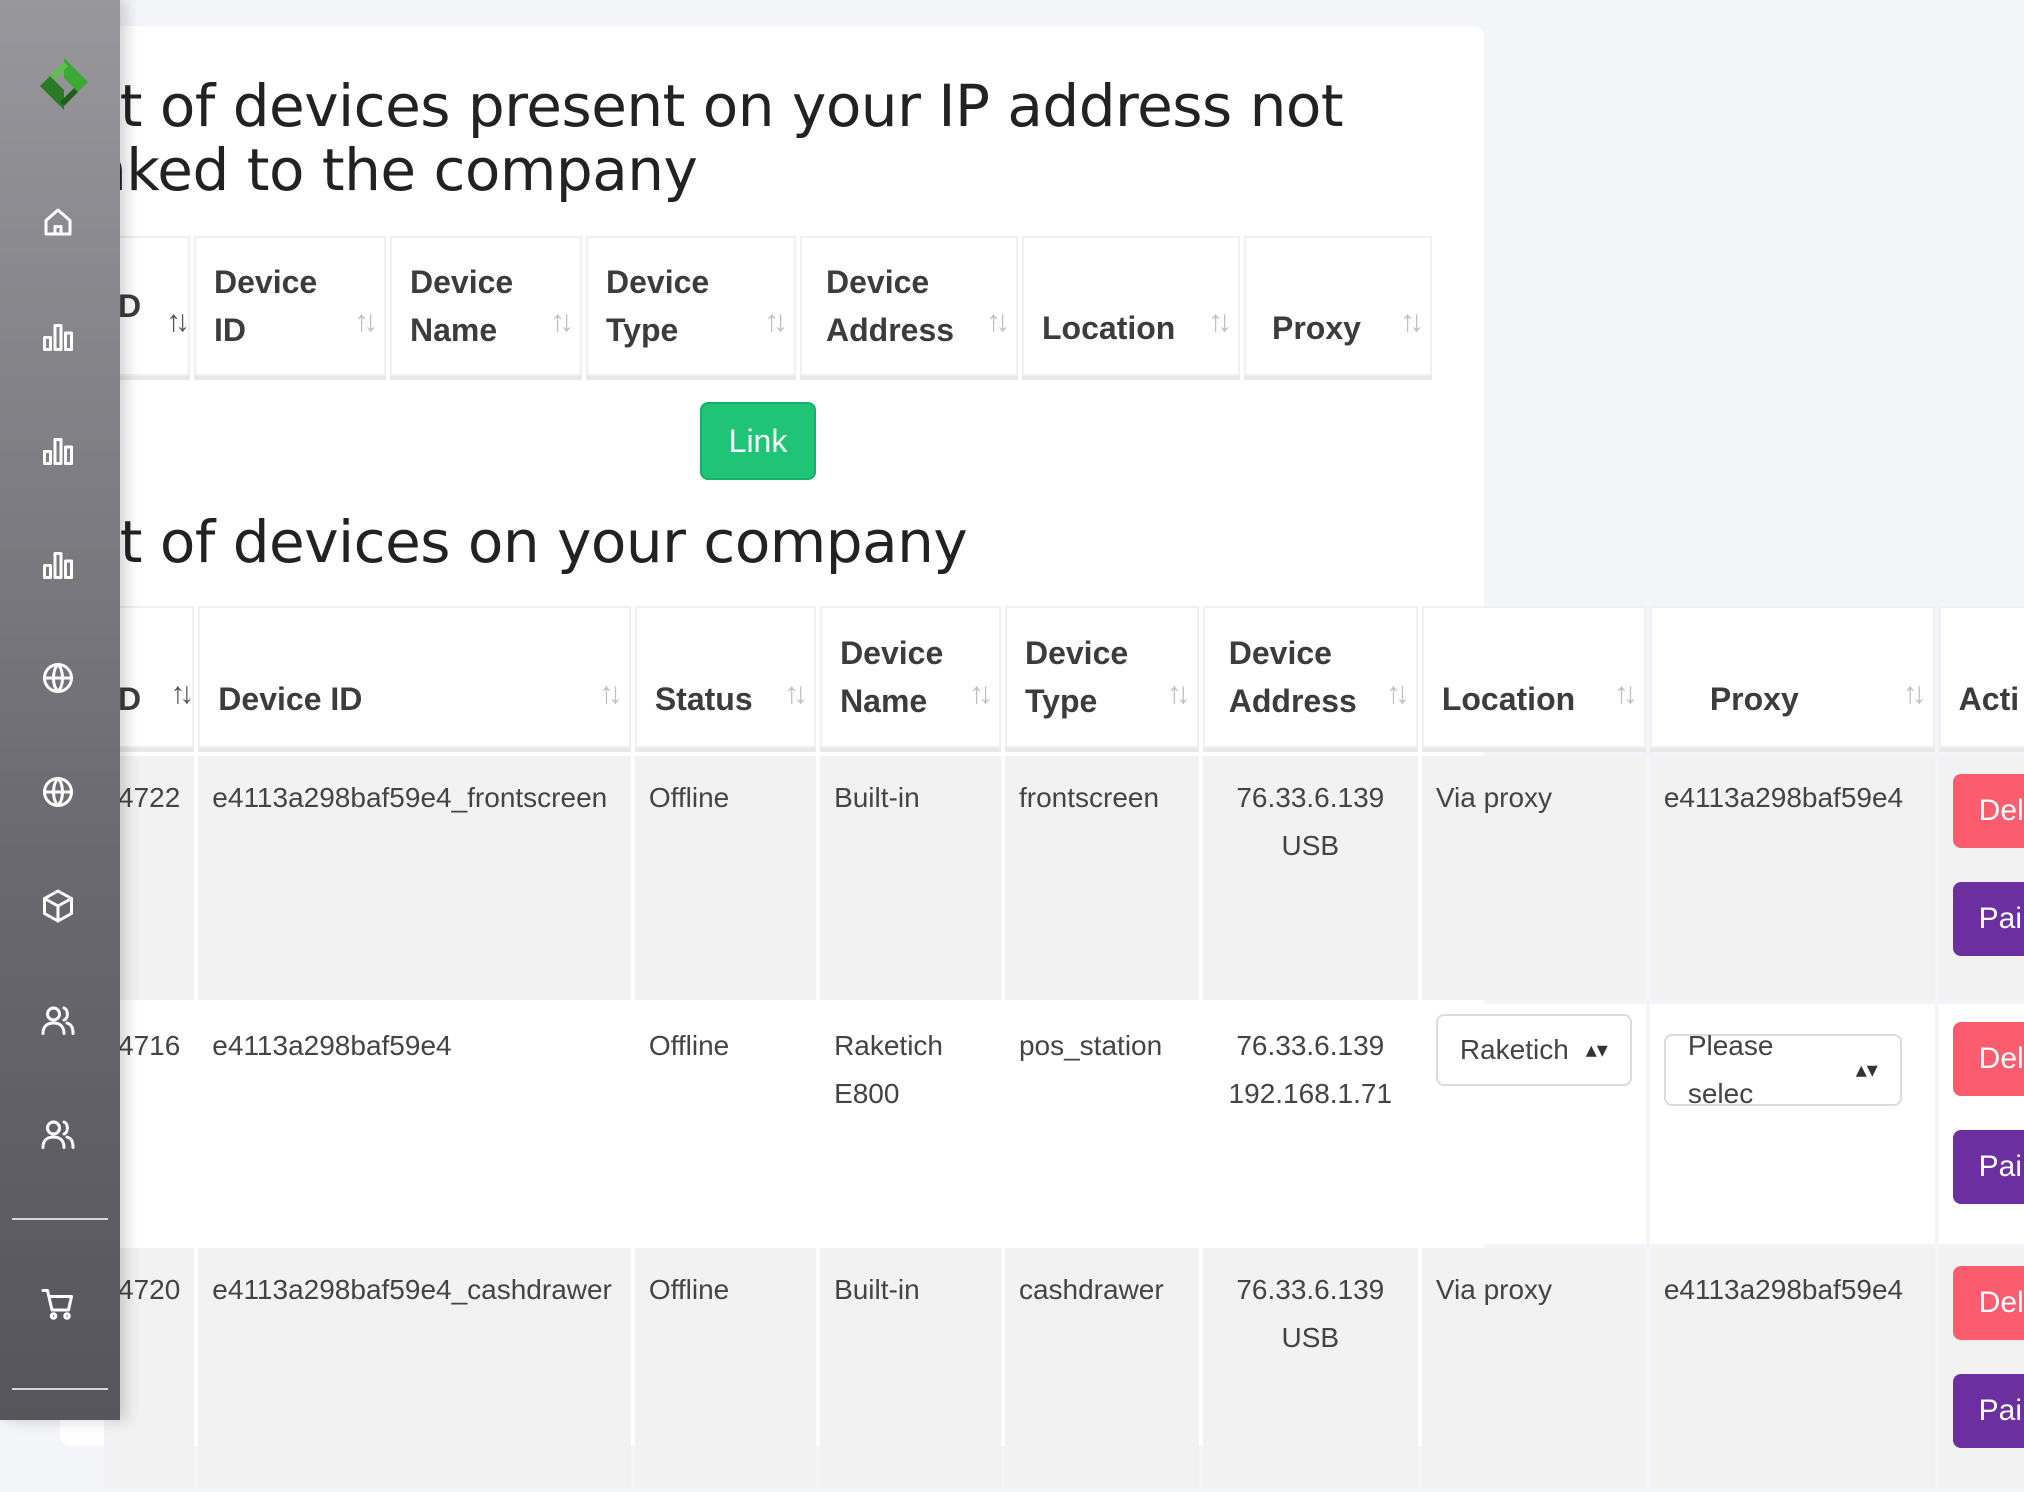  I want to click on header-label: Device Type, so click(658, 306).